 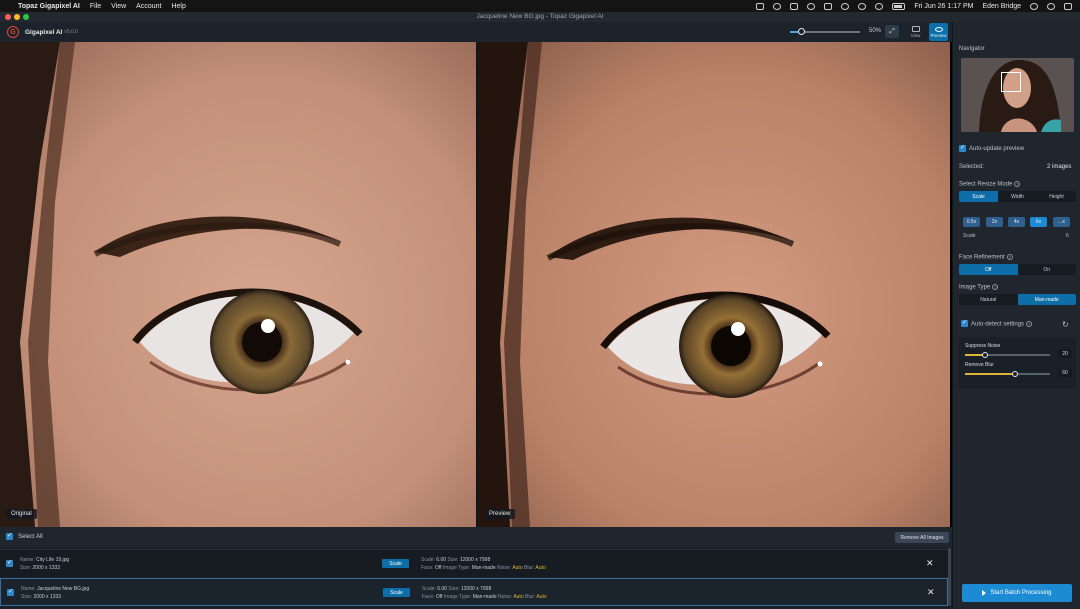 What do you see at coordinates (899, 6) in the screenshot?
I see `battery-icon` at bounding box center [899, 6].